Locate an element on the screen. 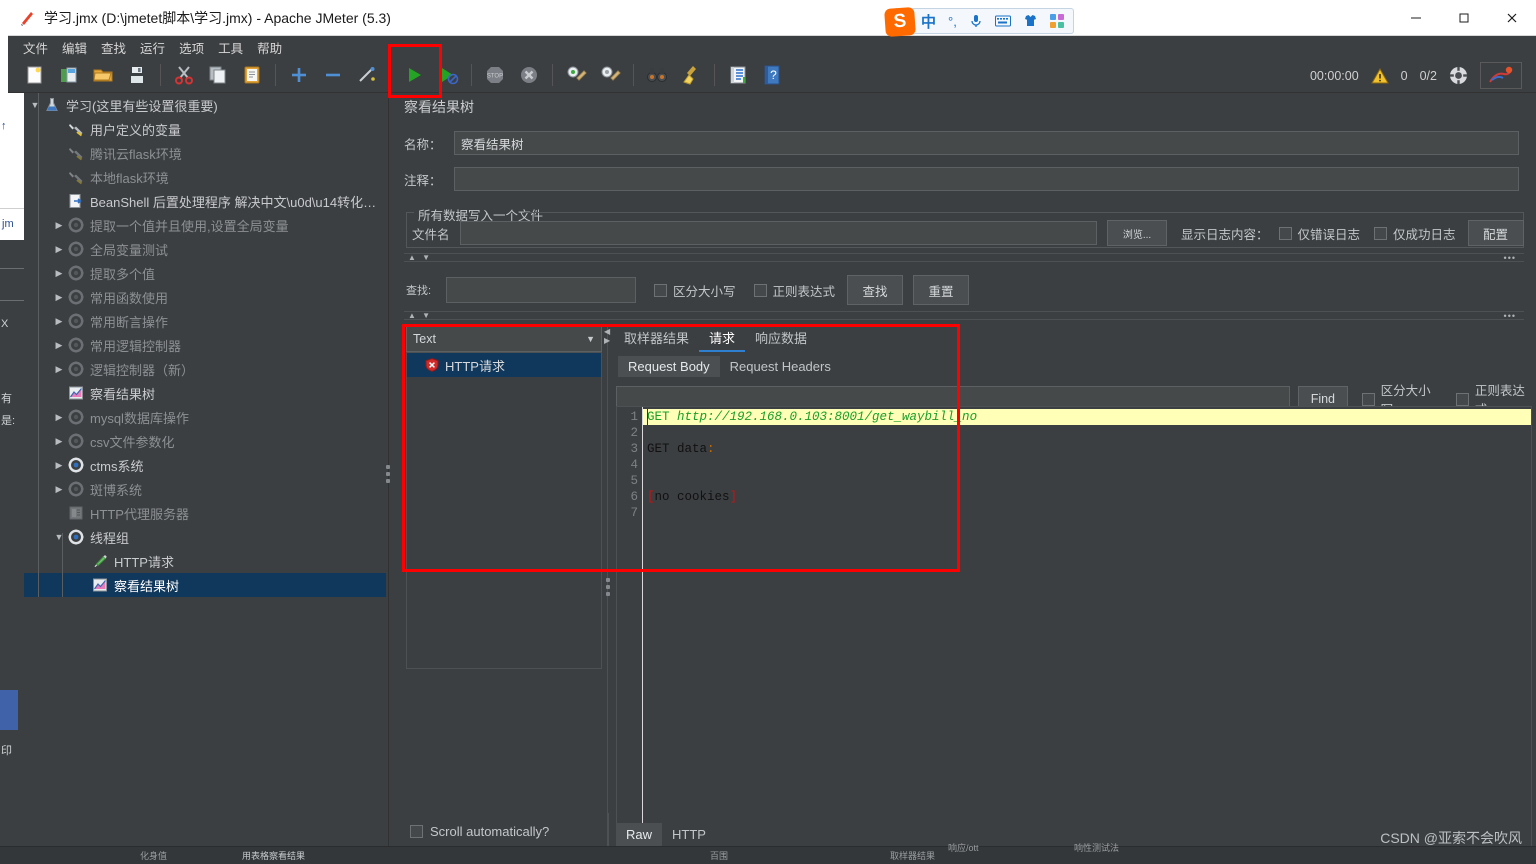 Image resolution: width=1536 pixels, height=864 pixels. errors-only-checkbox is located at coordinates (1285, 233).